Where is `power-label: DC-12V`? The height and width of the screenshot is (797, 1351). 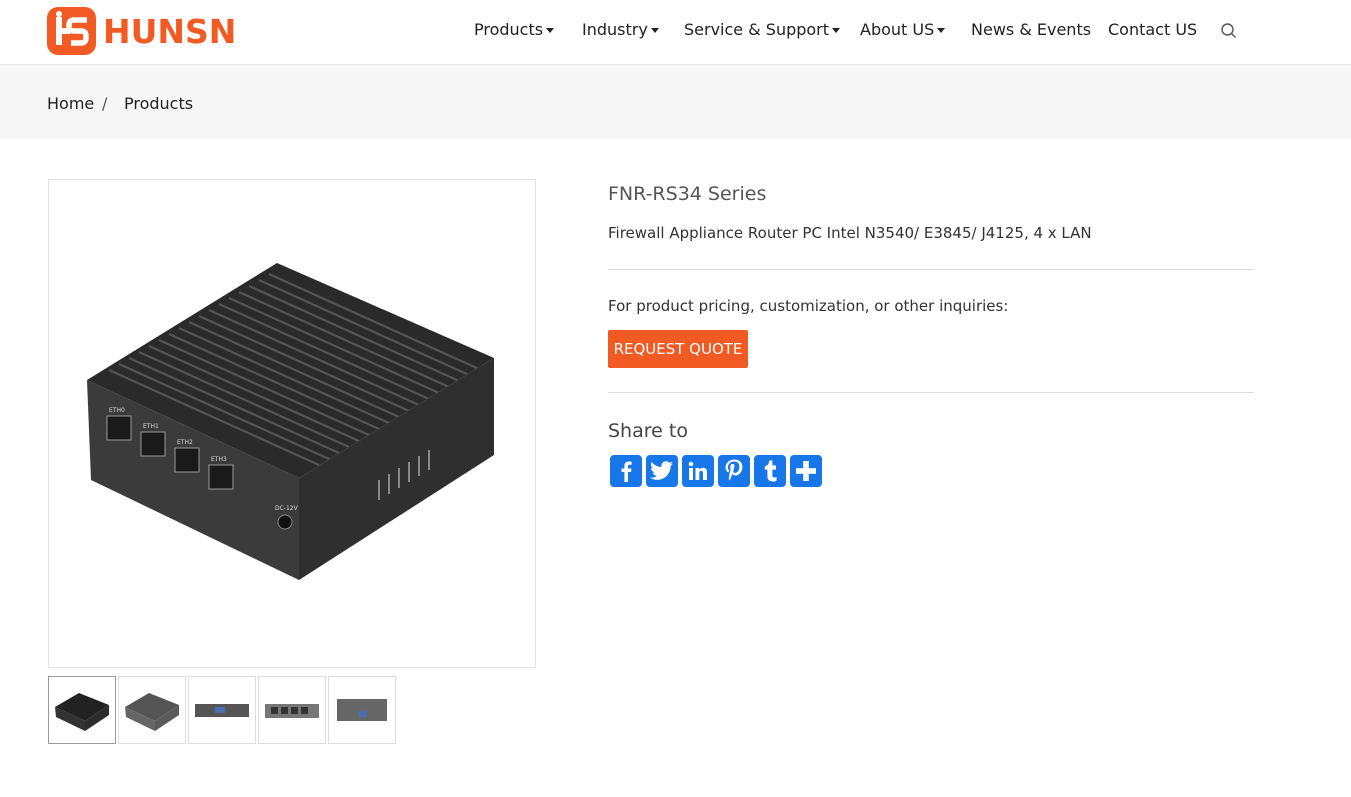 power-label: DC-12V is located at coordinates (287, 508).